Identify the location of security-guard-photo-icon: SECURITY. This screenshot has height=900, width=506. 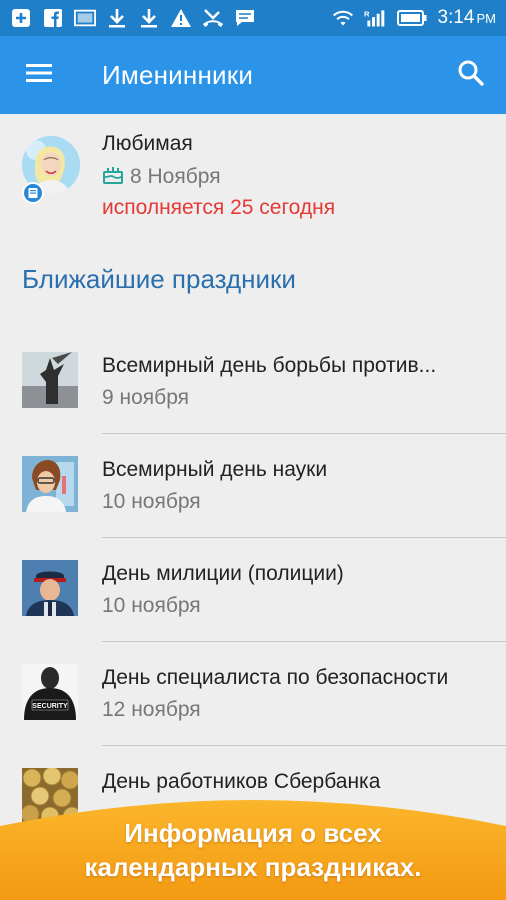
(50, 692).